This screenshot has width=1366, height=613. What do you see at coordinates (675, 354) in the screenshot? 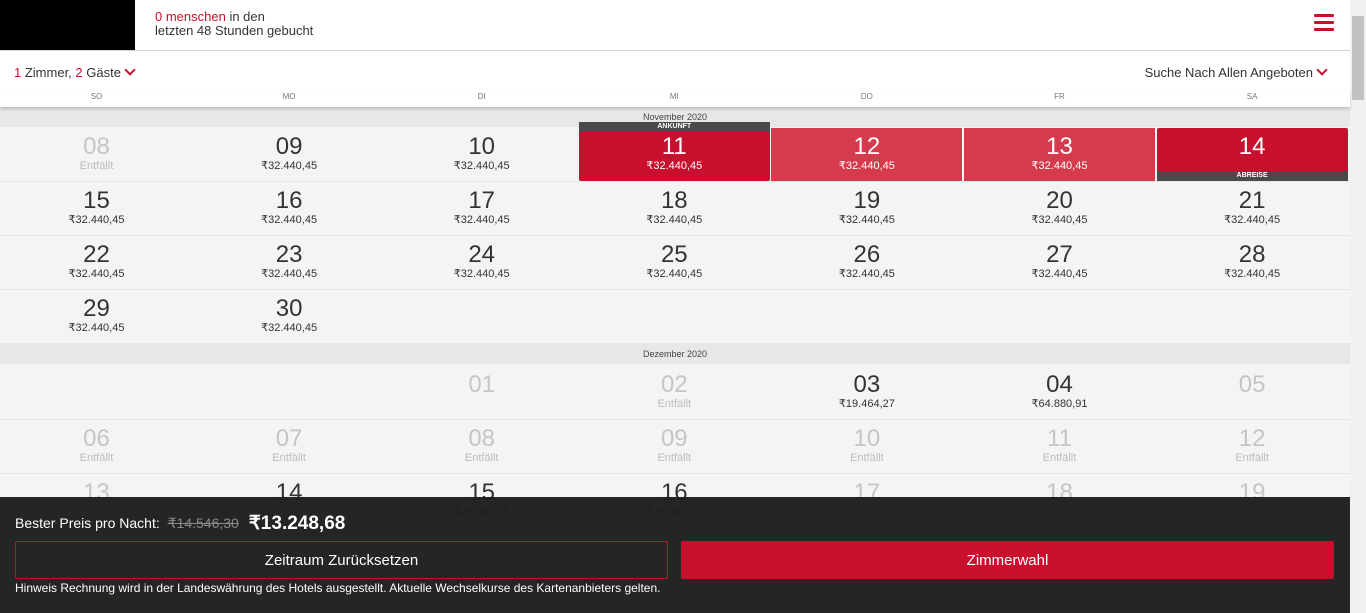
I see `month-label: Dezember 2020` at bounding box center [675, 354].